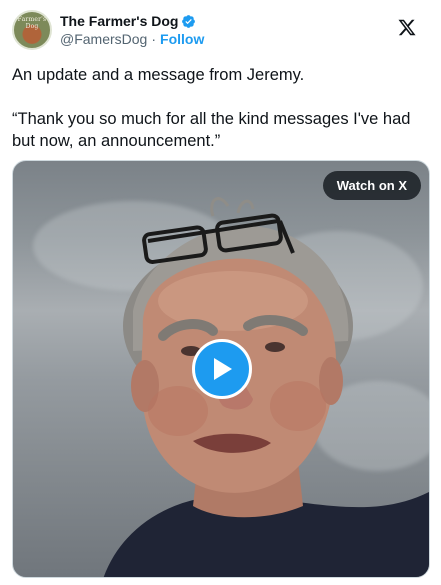 The height and width of the screenshot is (585, 441). I want to click on avatar: Farmer's Dog, so click(32, 30).